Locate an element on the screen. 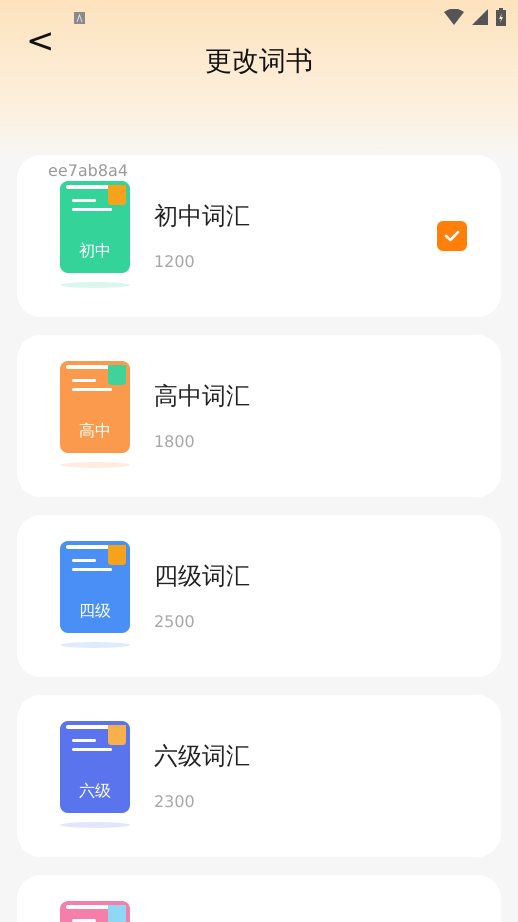  check-icon is located at coordinates (452, 236).